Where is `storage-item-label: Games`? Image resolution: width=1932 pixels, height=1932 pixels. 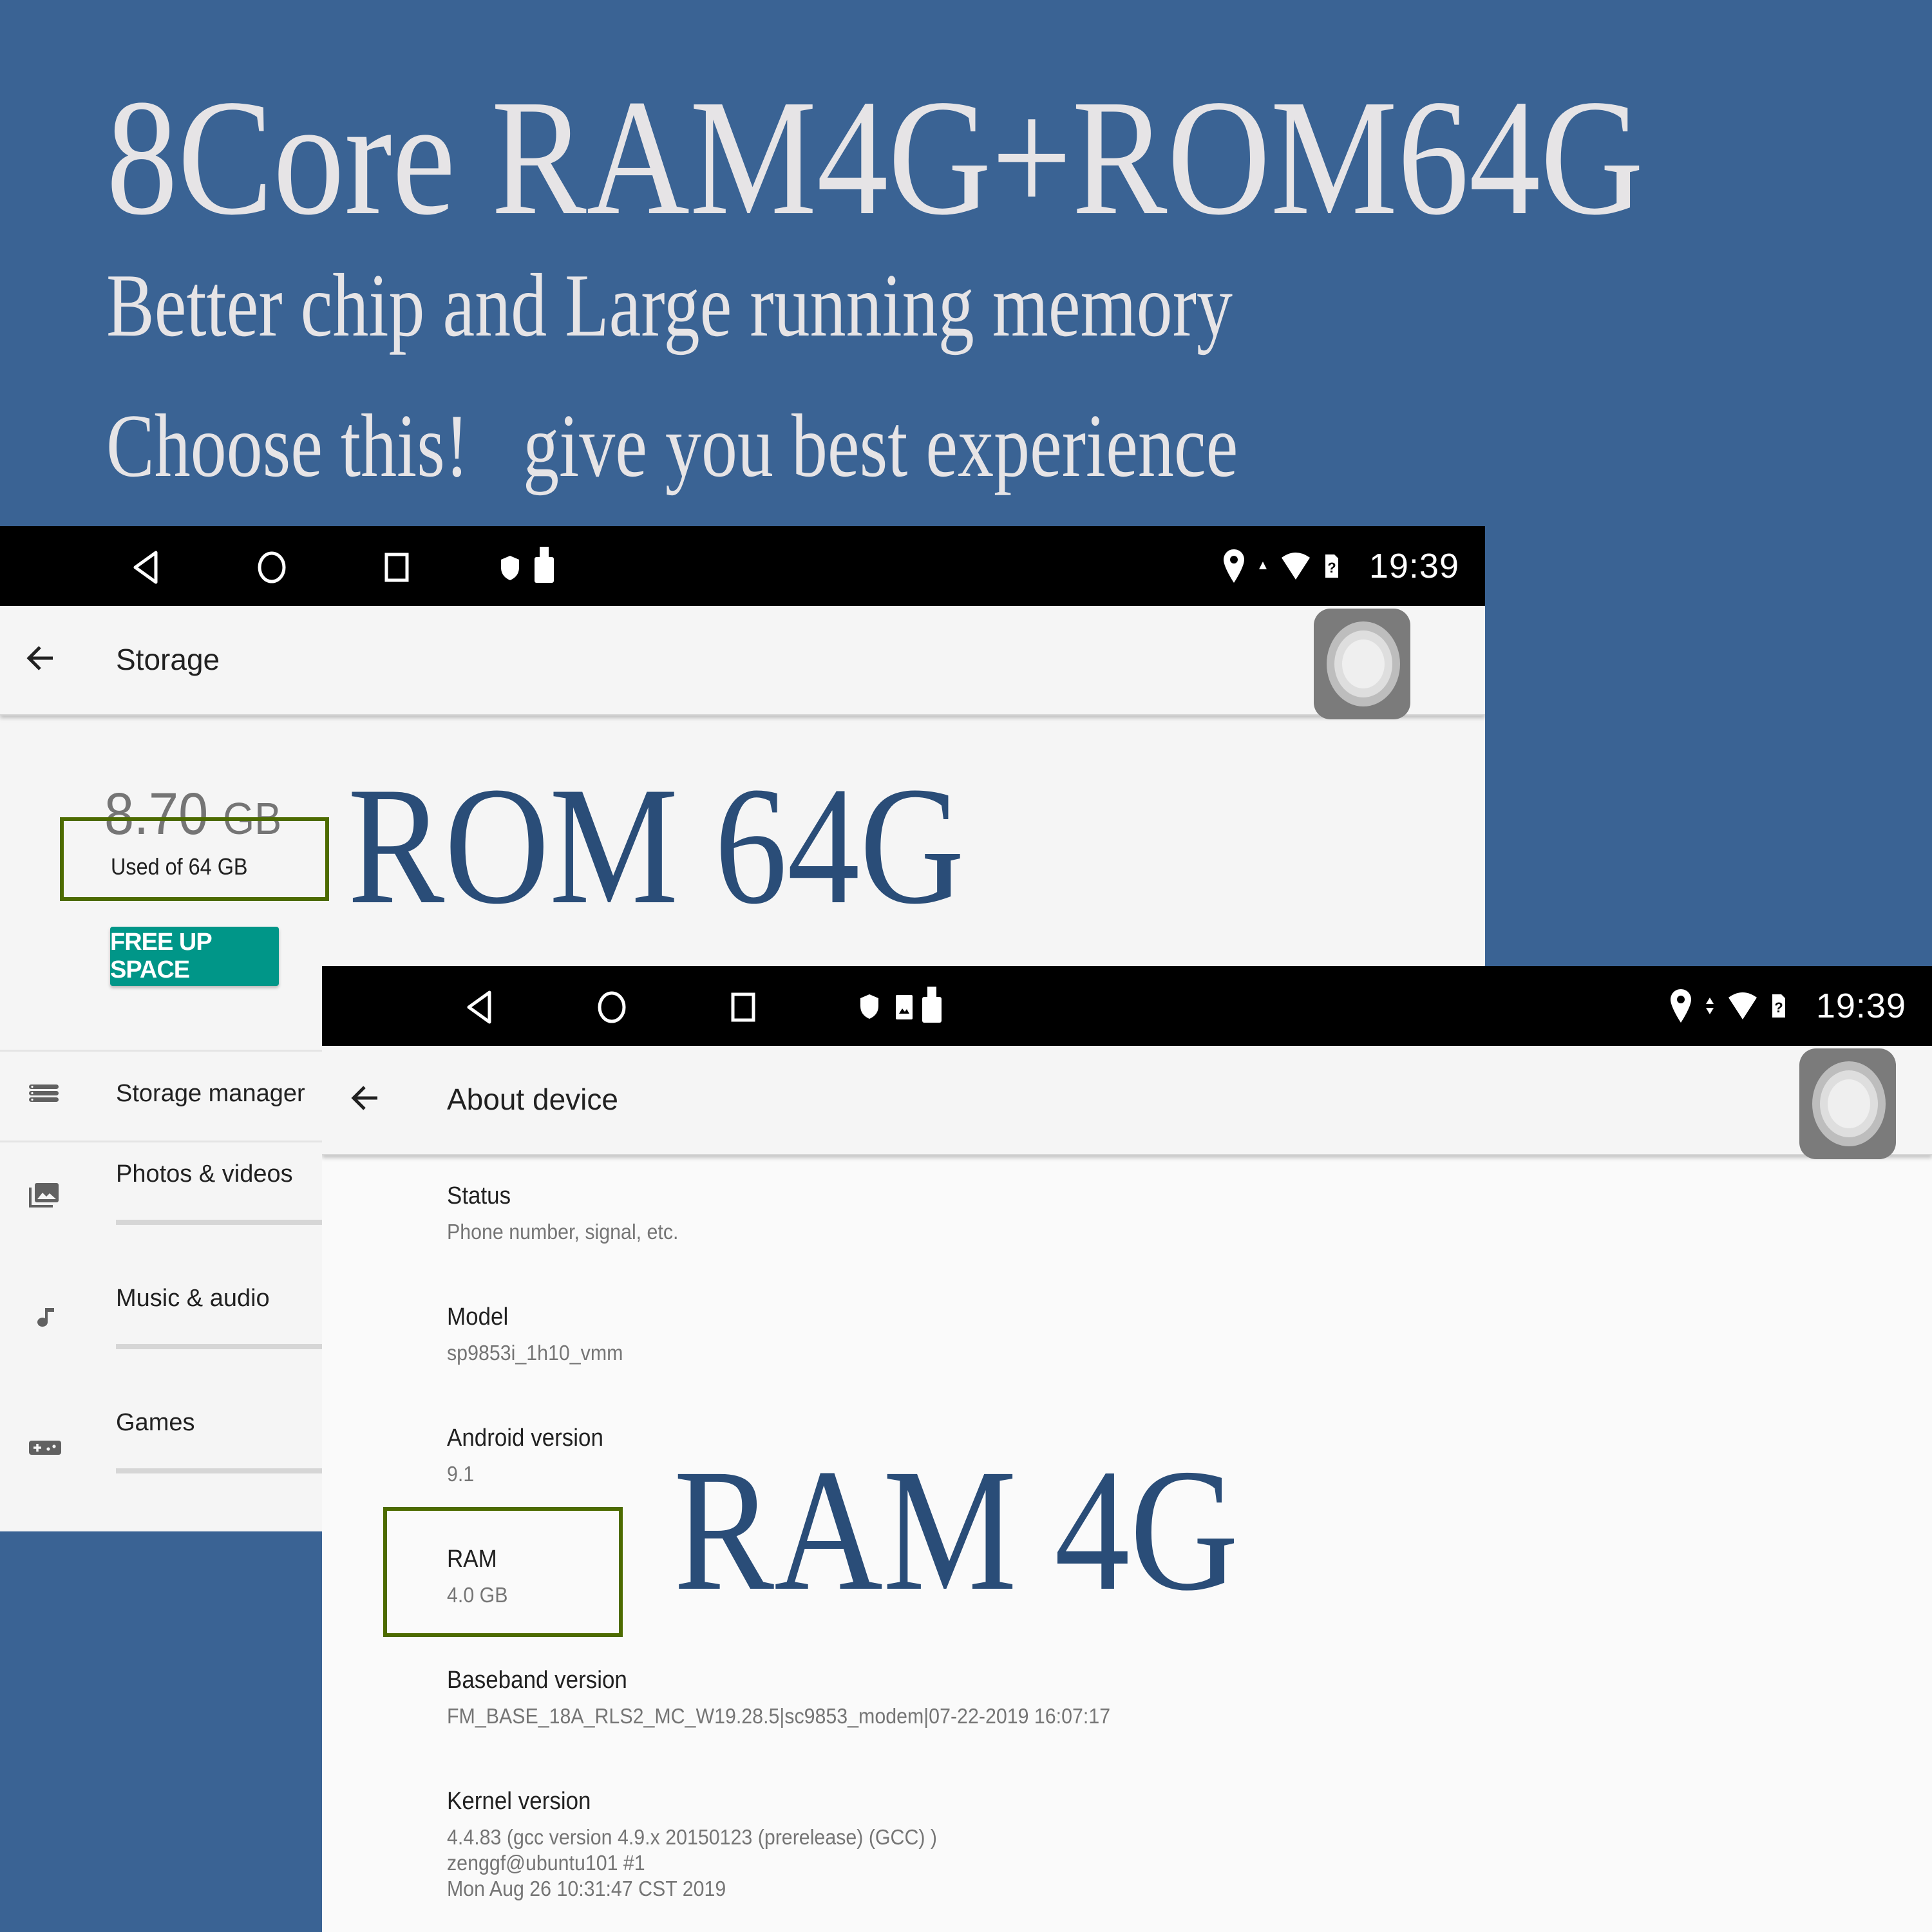
storage-item-label: Games is located at coordinates (155, 1422).